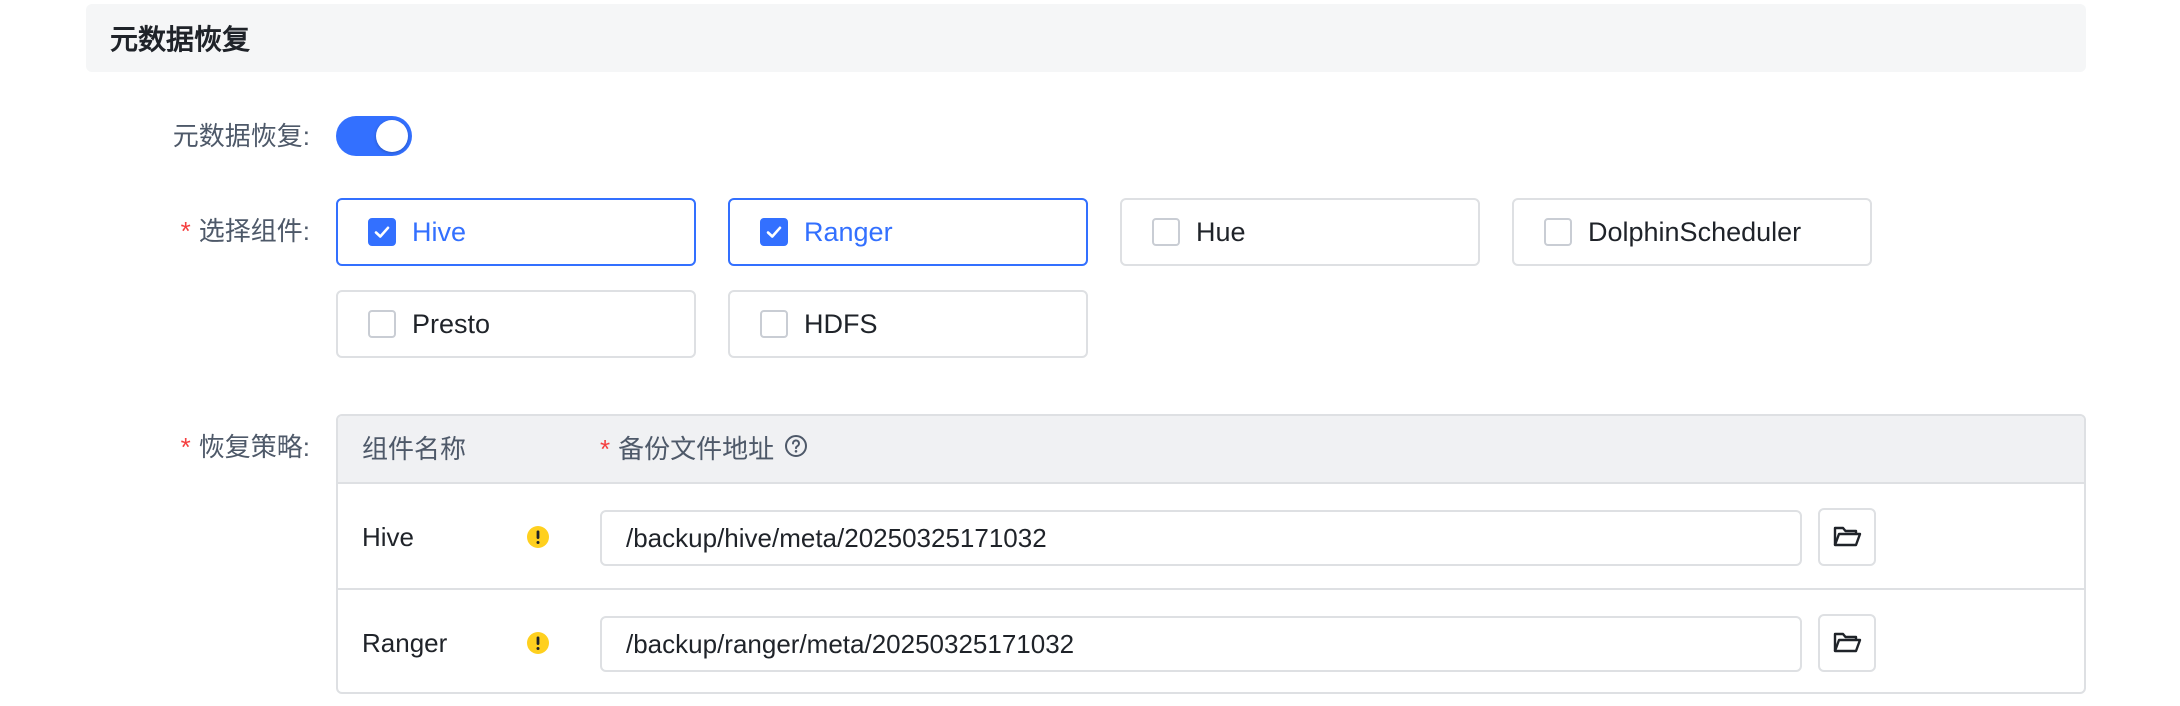 Image resolution: width=2180 pixels, height=706 pixels. What do you see at coordinates (796, 449) in the screenshot?
I see `question-circle-icon` at bounding box center [796, 449].